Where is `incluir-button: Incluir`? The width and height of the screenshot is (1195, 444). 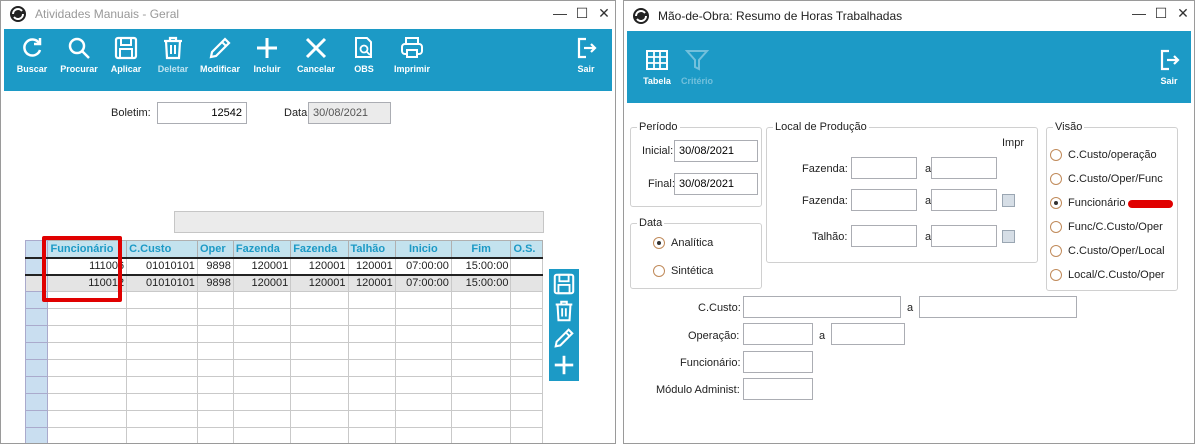
incluir-button: Incluir is located at coordinates (267, 54).